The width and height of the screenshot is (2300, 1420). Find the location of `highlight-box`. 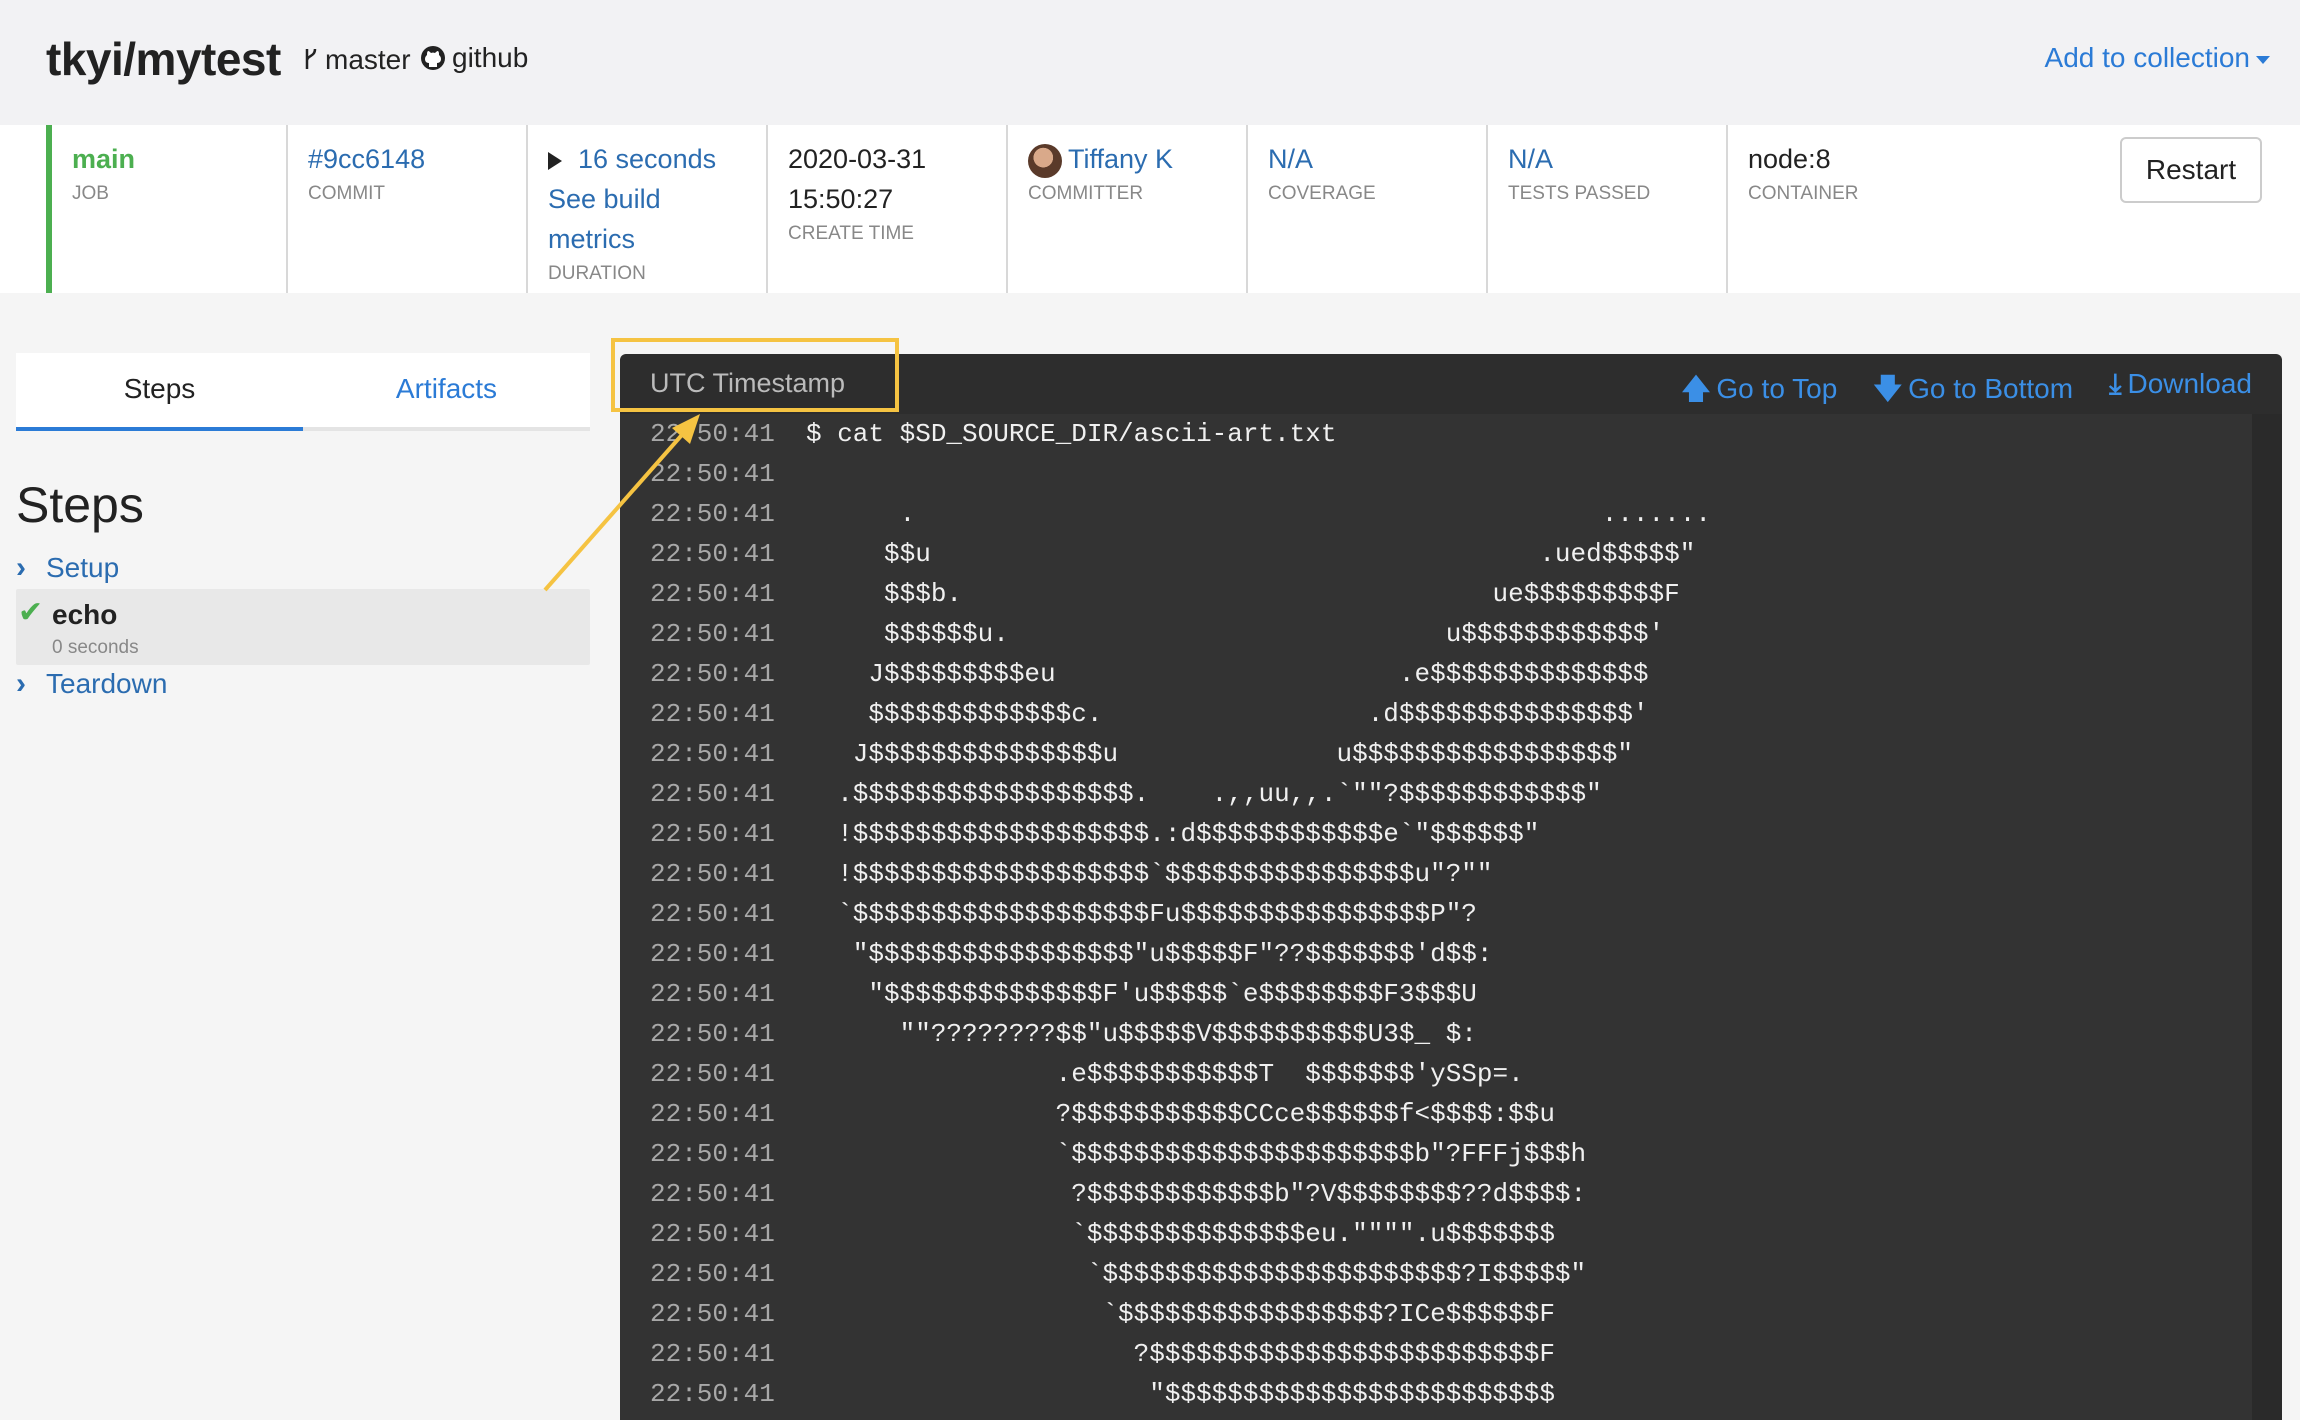

highlight-box is located at coordinates (755, 375).